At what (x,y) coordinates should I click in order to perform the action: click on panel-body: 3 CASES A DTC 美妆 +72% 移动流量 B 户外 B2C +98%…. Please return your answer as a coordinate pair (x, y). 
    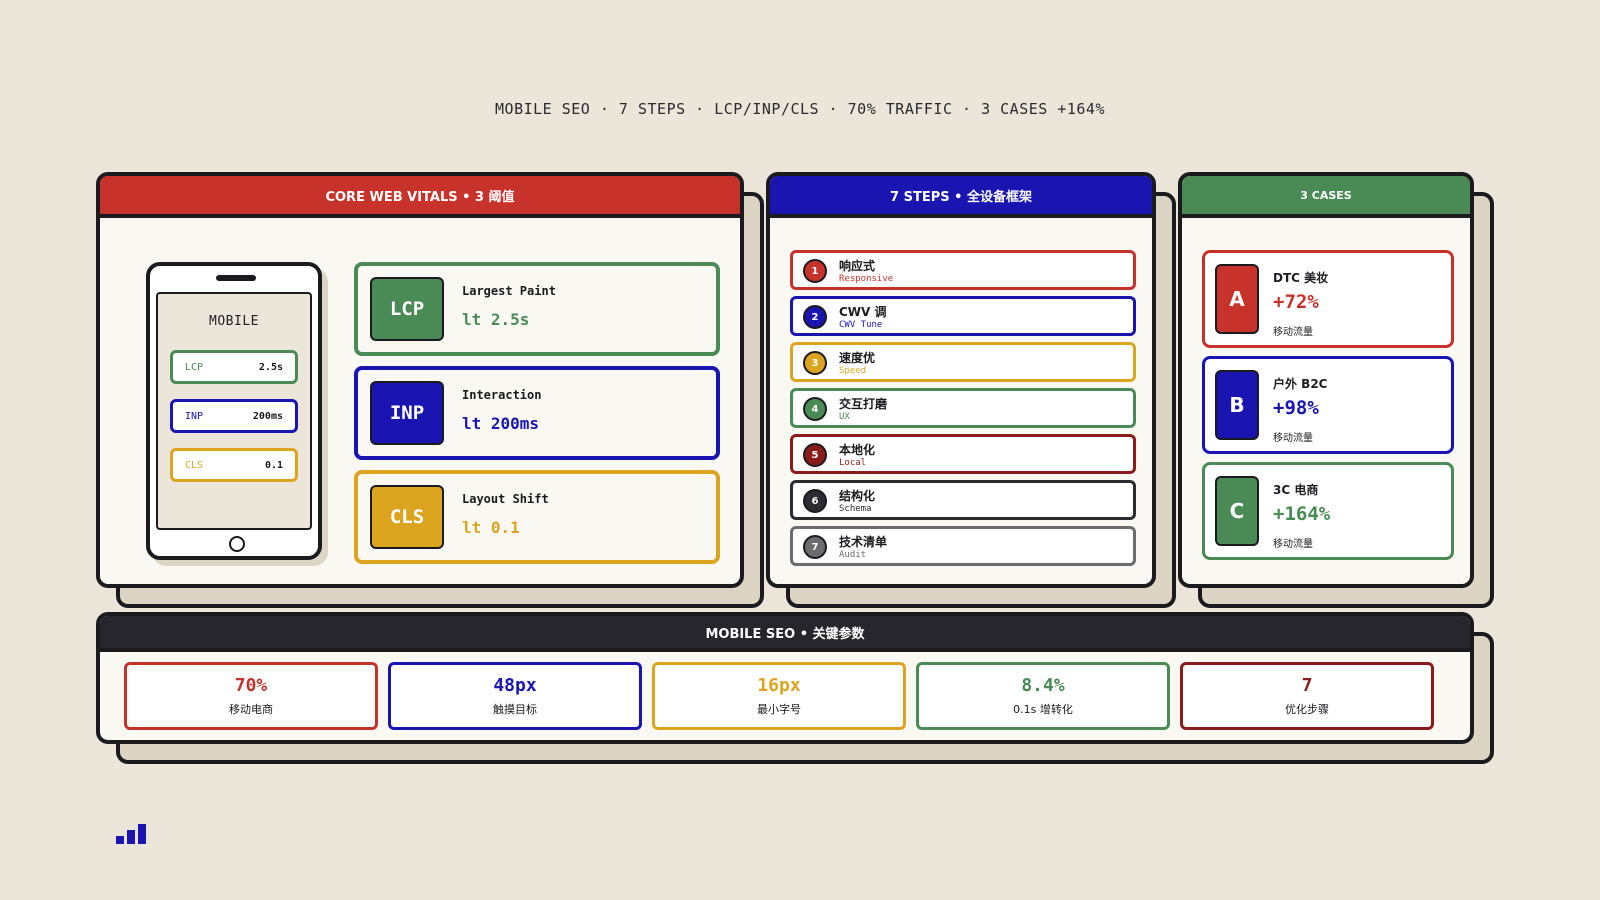
    Looking at the image, I should click on (1326, 380).